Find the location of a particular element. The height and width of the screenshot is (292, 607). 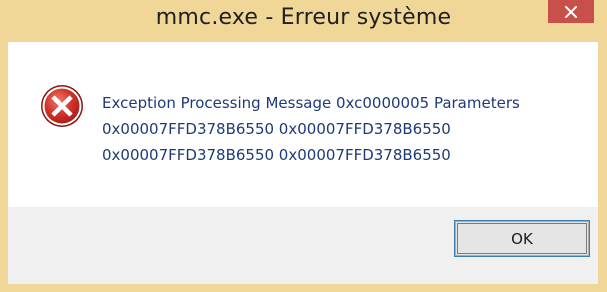

message-line-3: 0x00007FFD378B6550 0x00007FFD378B6550 is located at coordinates (276, 155).